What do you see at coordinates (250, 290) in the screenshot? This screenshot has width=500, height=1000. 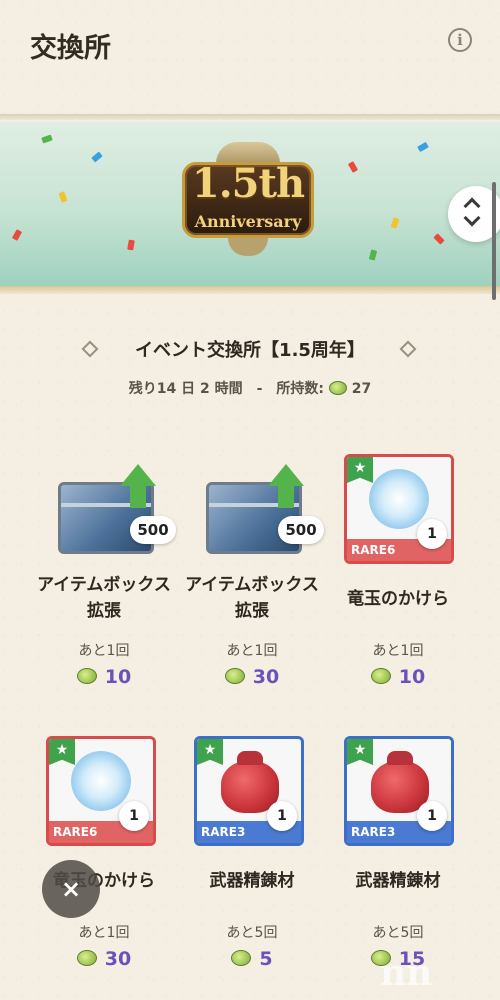 I see `banner-border` at bounding box center [250, 290].